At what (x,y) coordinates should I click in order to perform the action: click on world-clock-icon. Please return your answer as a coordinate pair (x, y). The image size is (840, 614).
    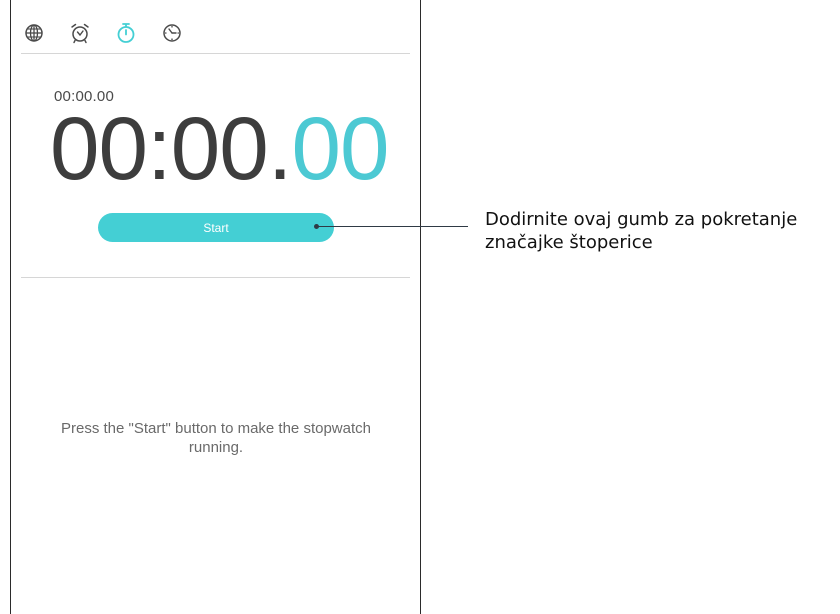
    Looking at the image, I should click on (34, 33).